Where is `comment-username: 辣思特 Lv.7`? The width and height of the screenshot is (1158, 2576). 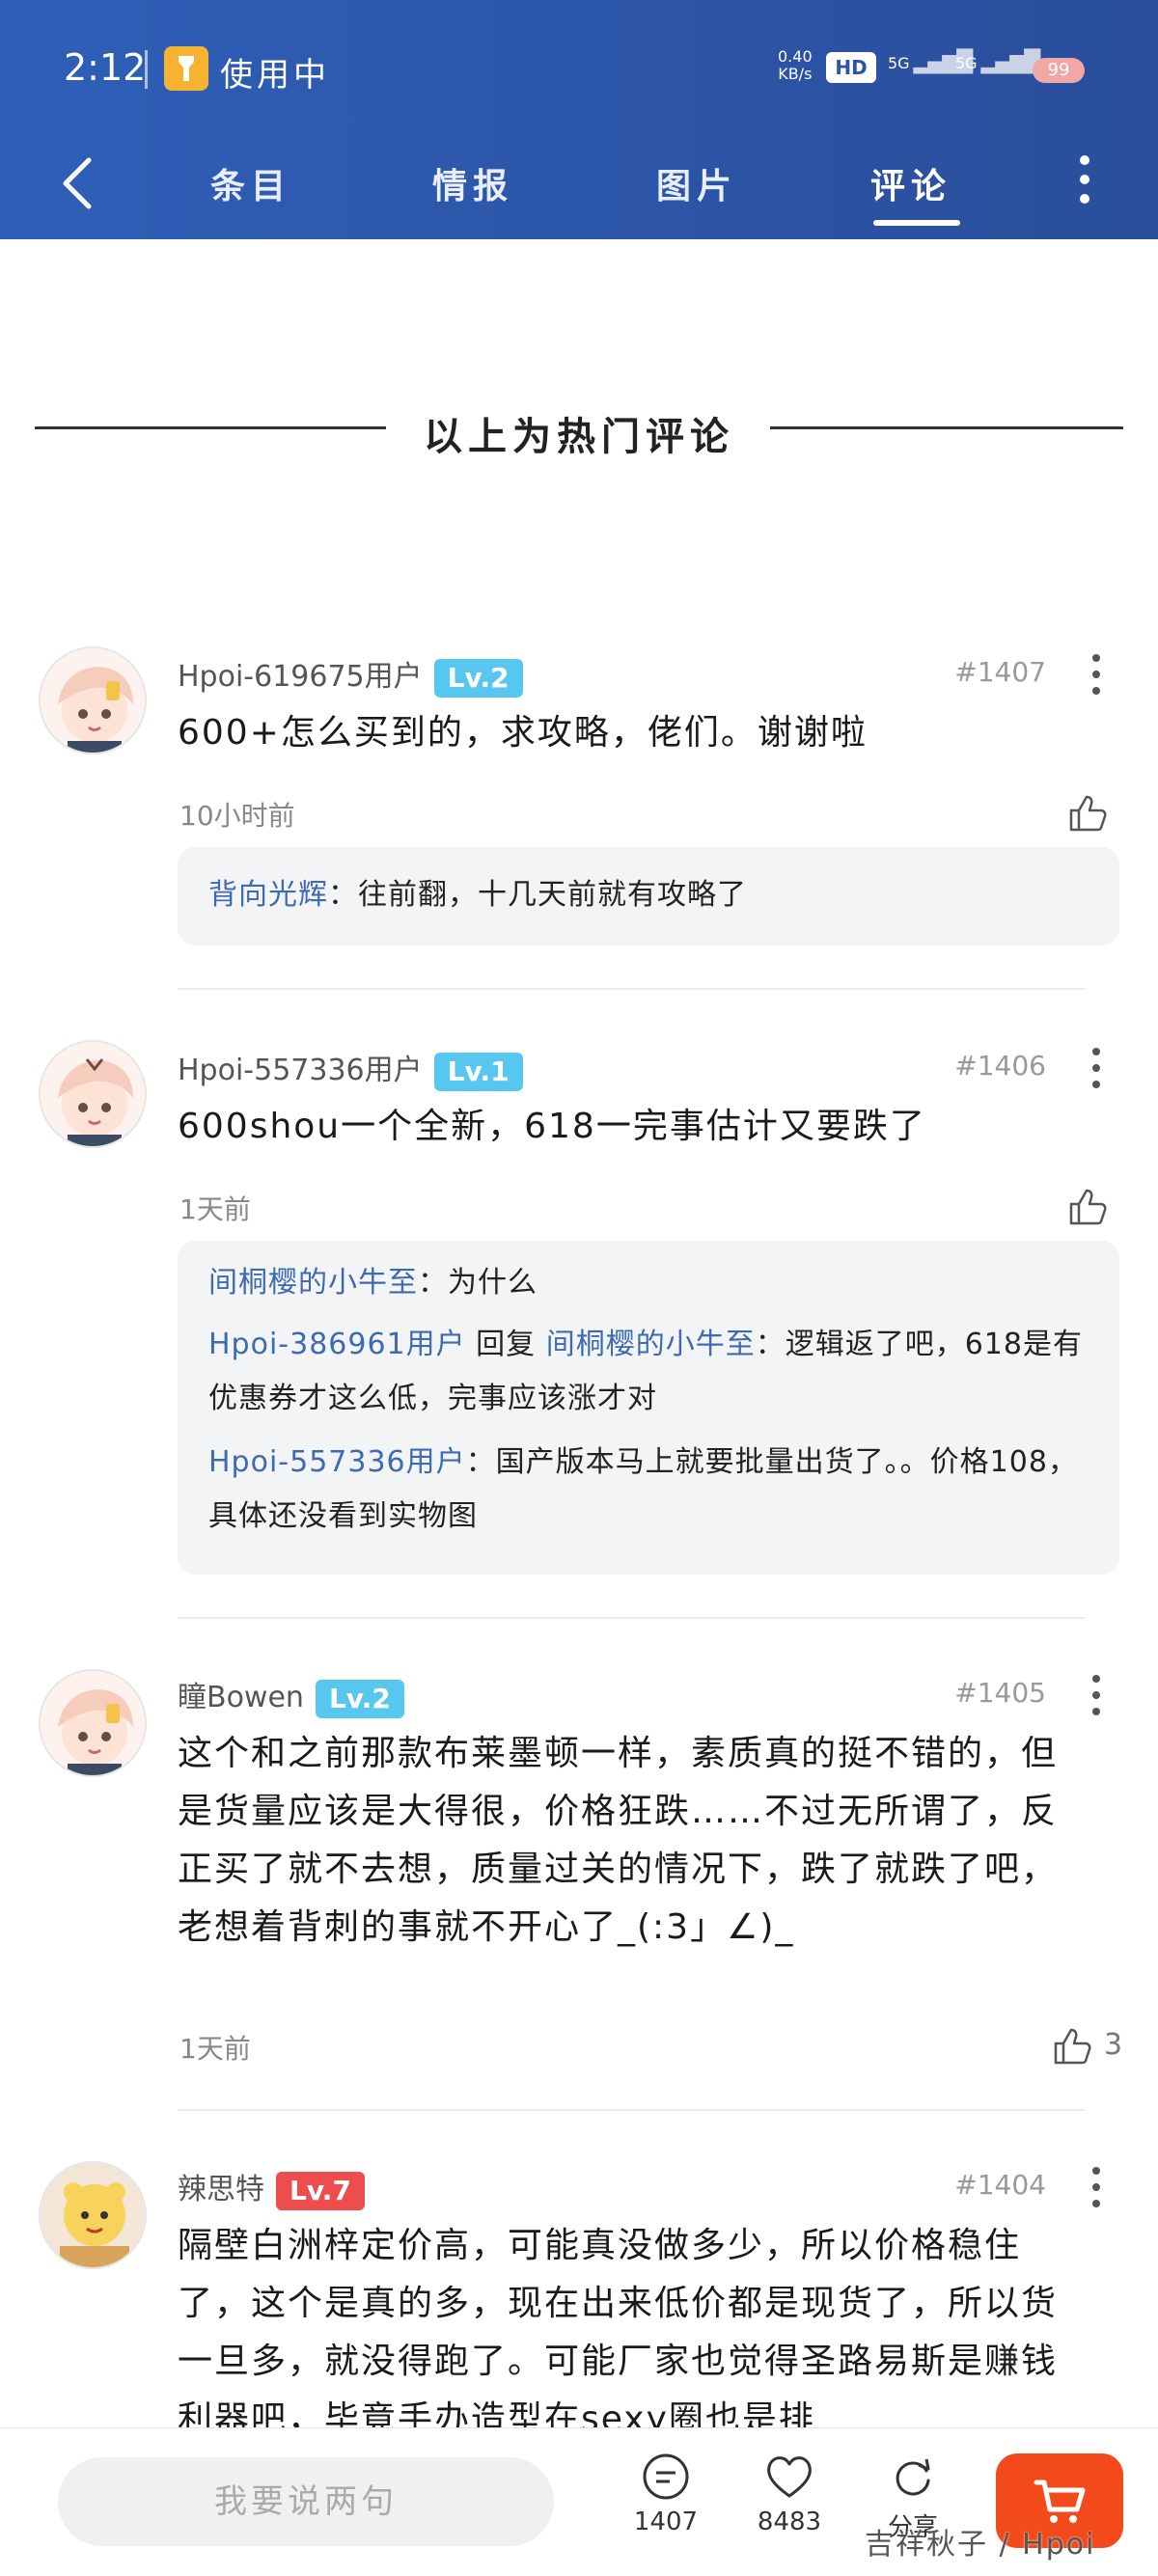 comment-username: 辣思特 Lv.7 is located at coordinates (271, 2187).